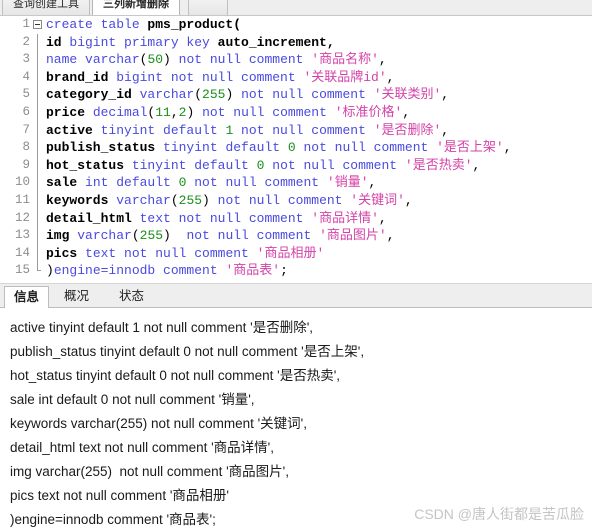  I want to click on results-tab-bar: 信息 概况 状态, so click(296, 296).